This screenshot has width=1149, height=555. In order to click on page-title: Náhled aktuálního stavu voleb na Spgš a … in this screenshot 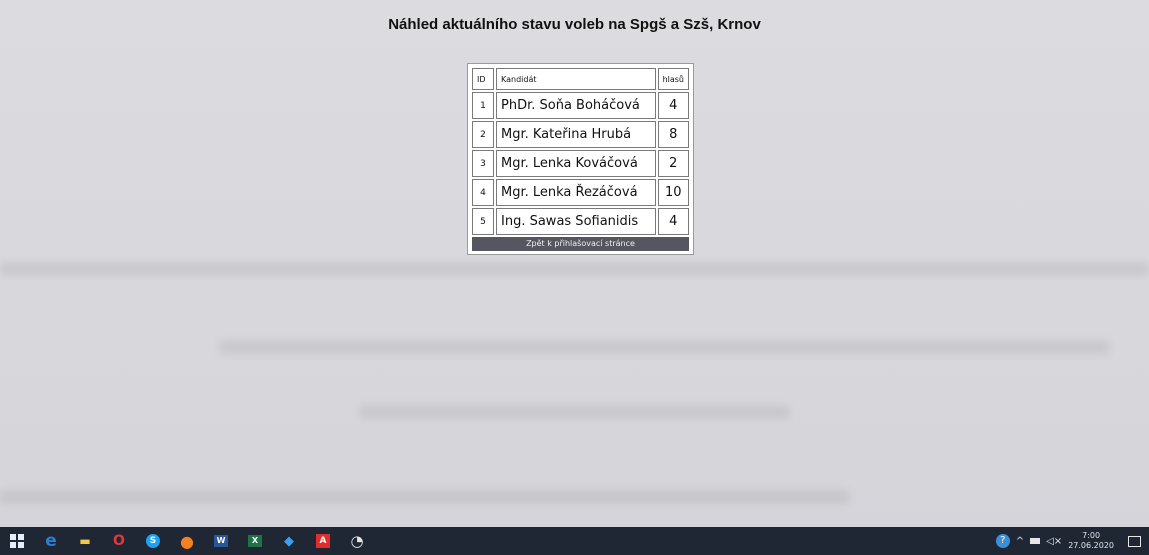, I will do `click(574, 24)`.